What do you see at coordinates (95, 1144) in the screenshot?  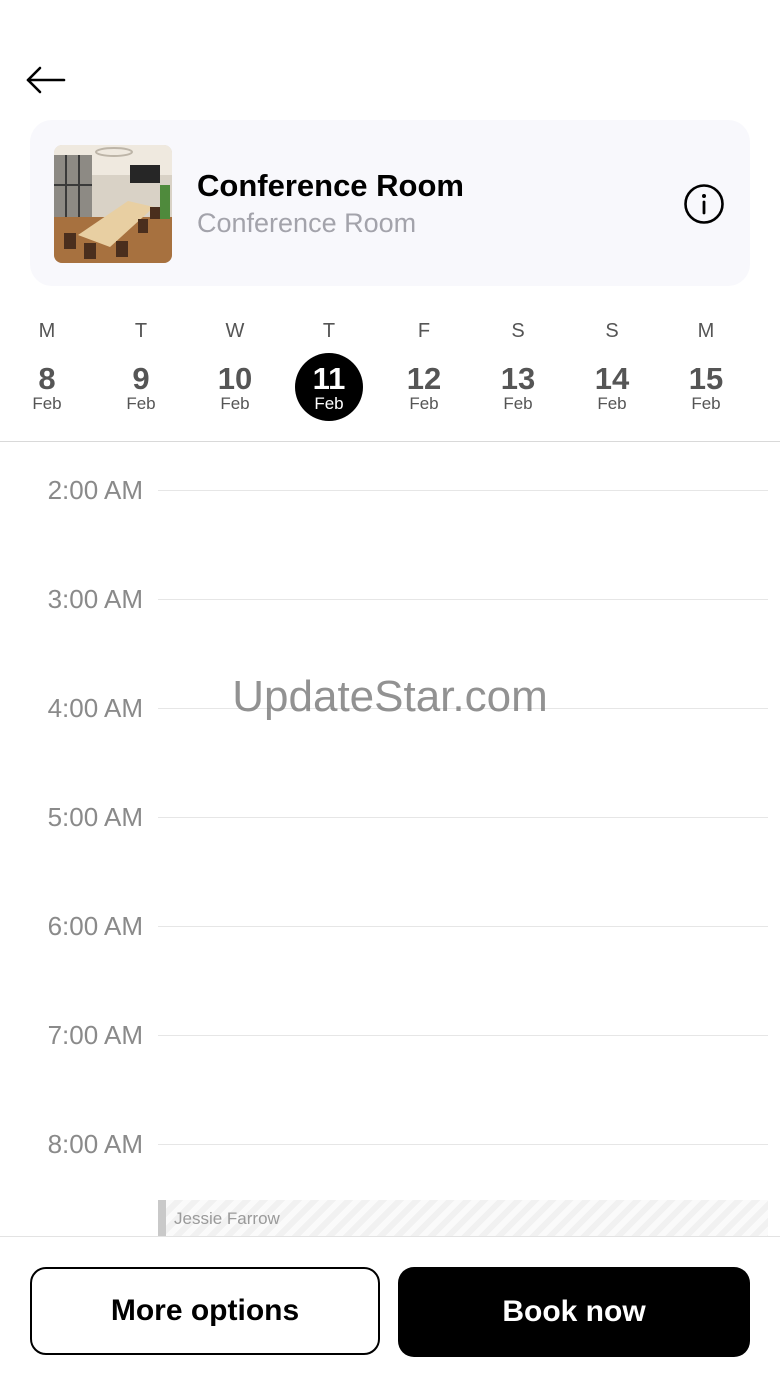 I see `hour-label: 8:00 AM` at bounding box center [95, 1144].